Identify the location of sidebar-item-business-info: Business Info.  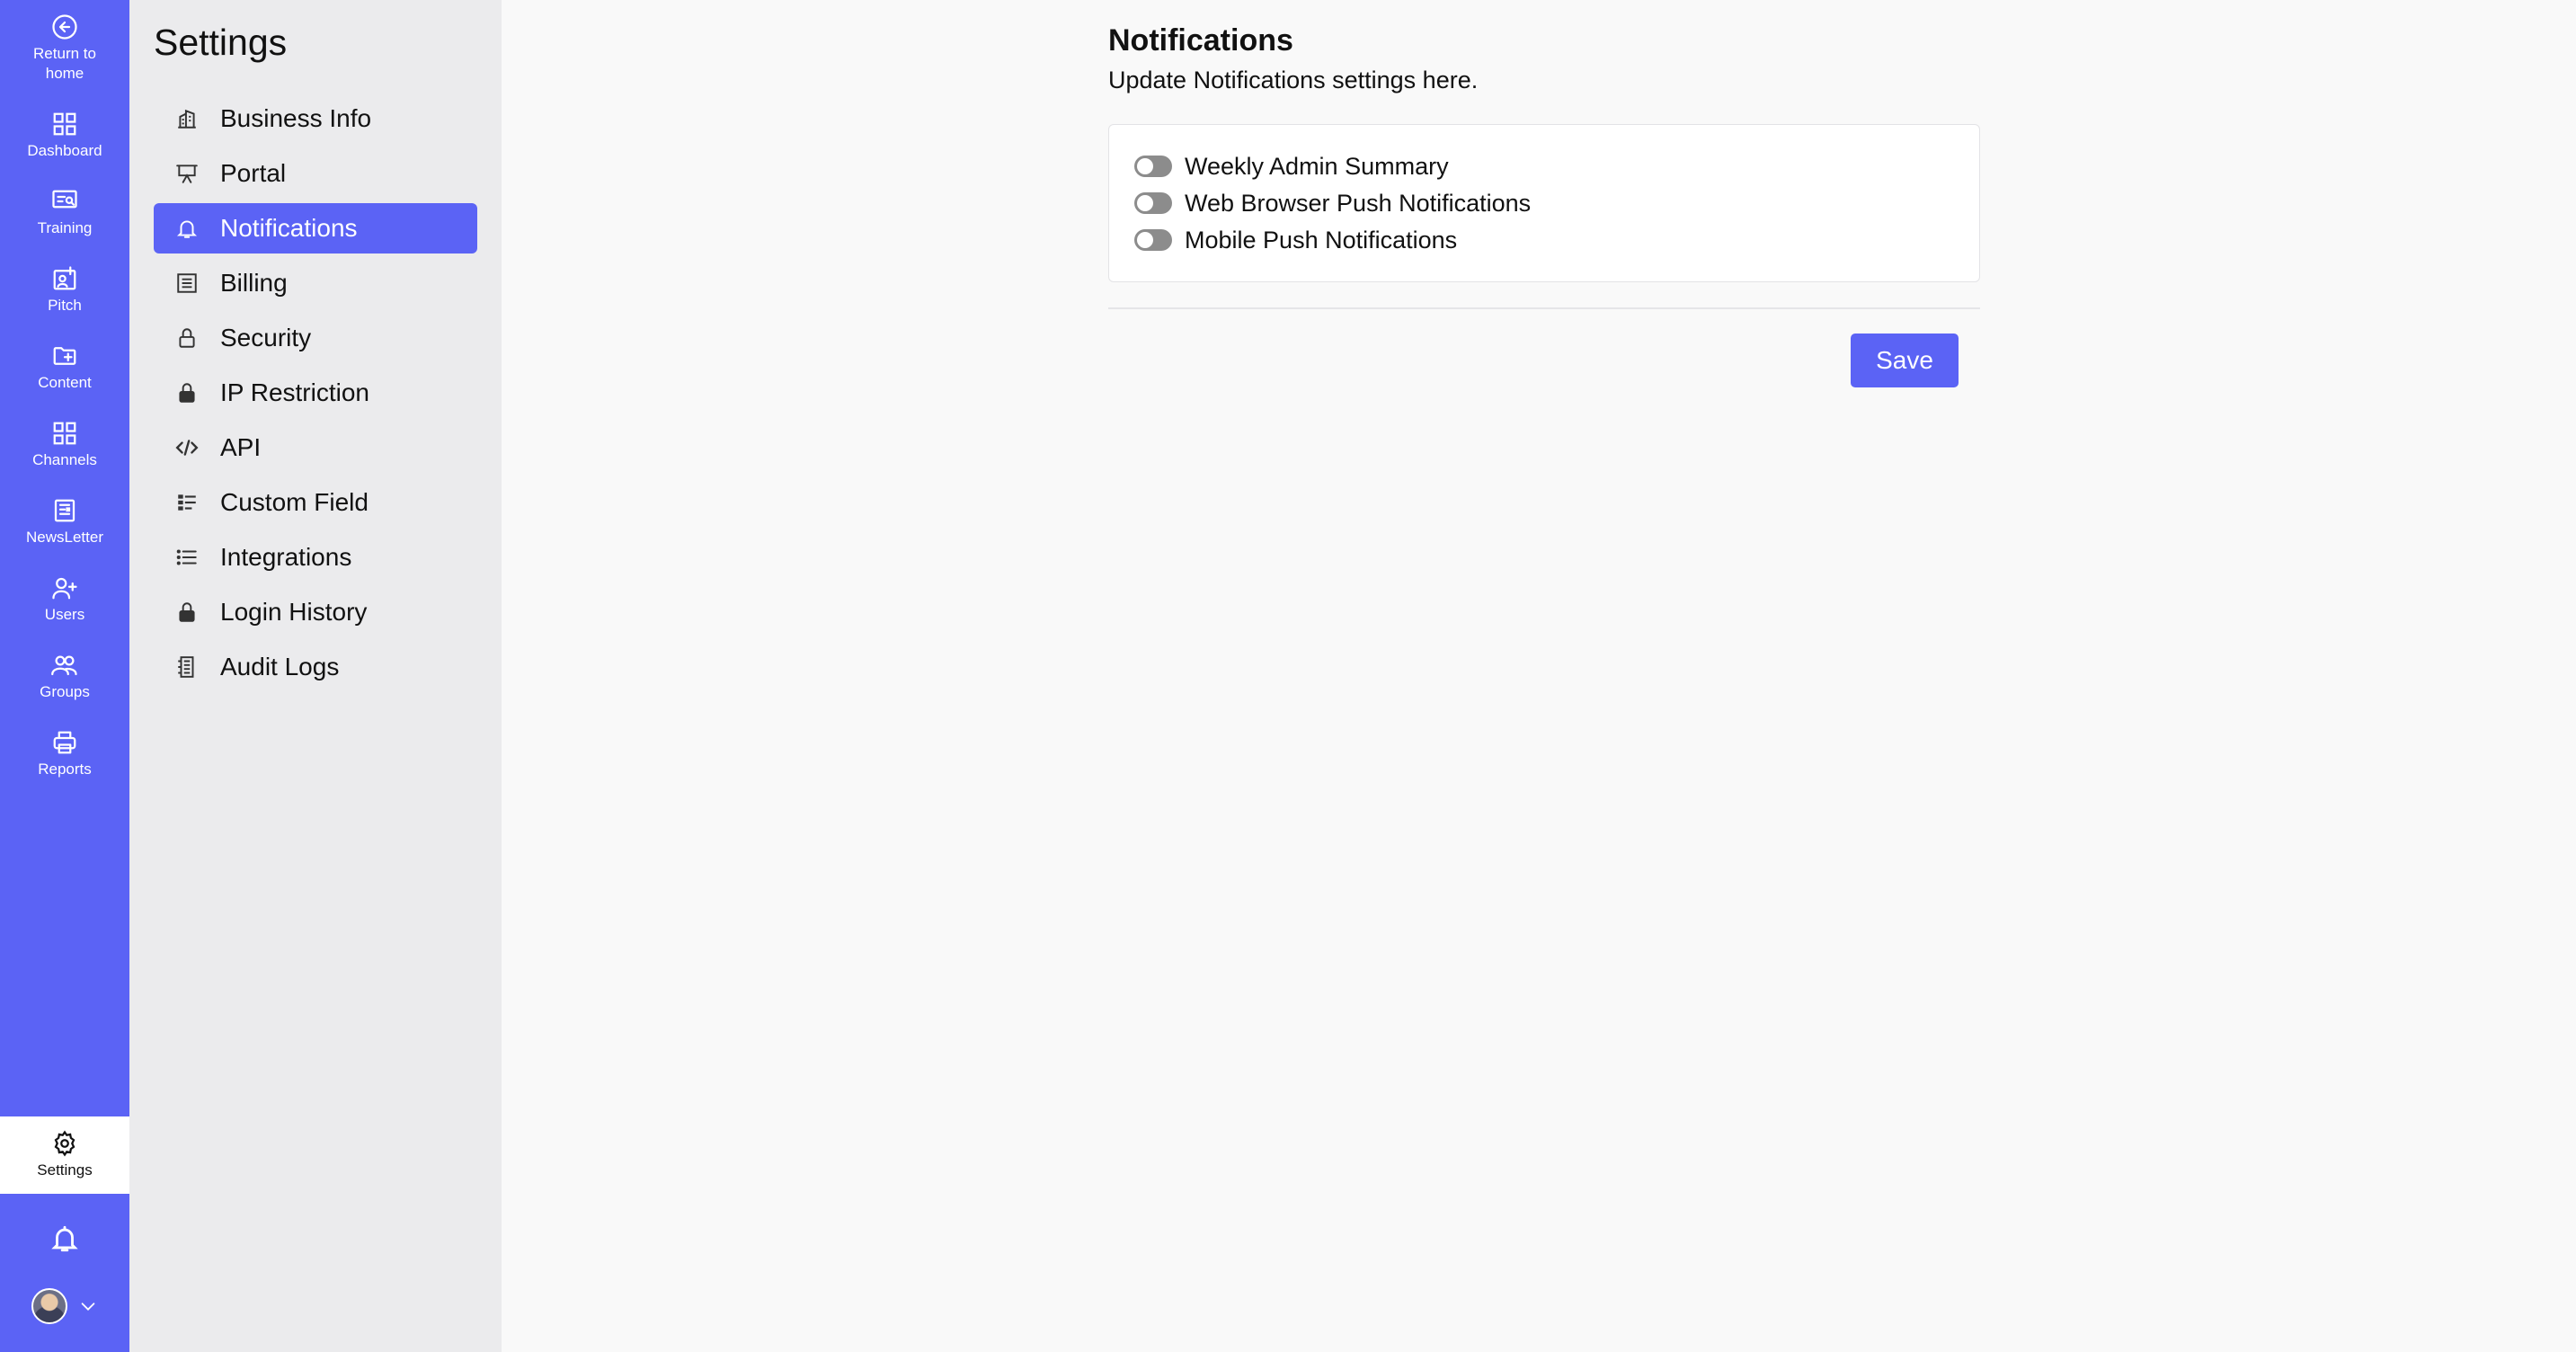
(315, 118).